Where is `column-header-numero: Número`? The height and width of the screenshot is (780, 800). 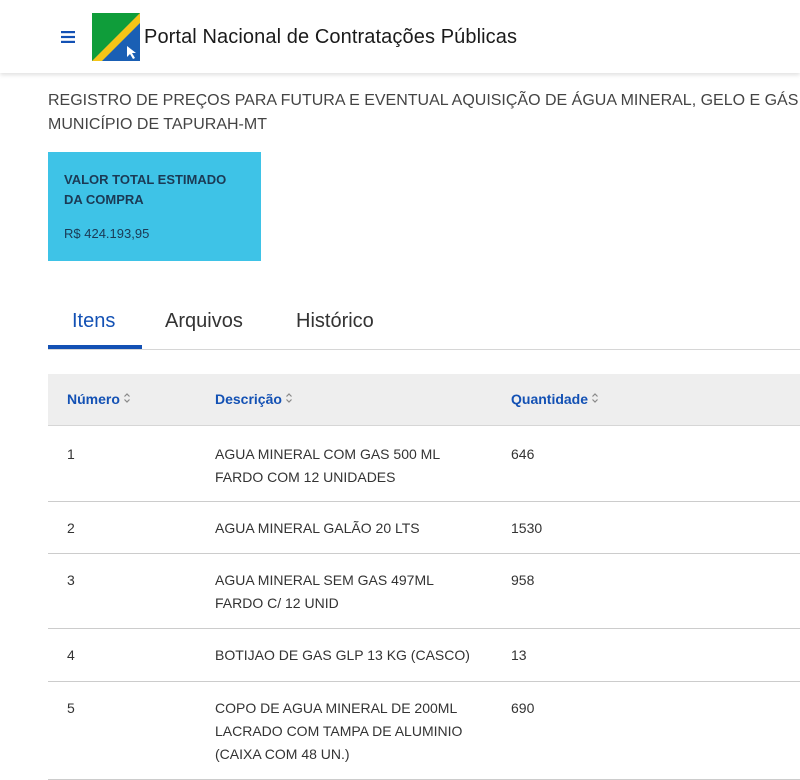
column-header-numero: Número is located at coordinates (99, 399).